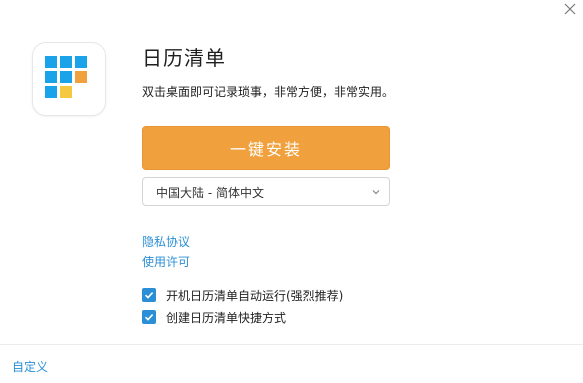 This screenshot has width=583, height=383. What do you see at coordinates (184, 58) in the screenshot?
I see `app-title: 日历清单` at bounding box center [184, 58].